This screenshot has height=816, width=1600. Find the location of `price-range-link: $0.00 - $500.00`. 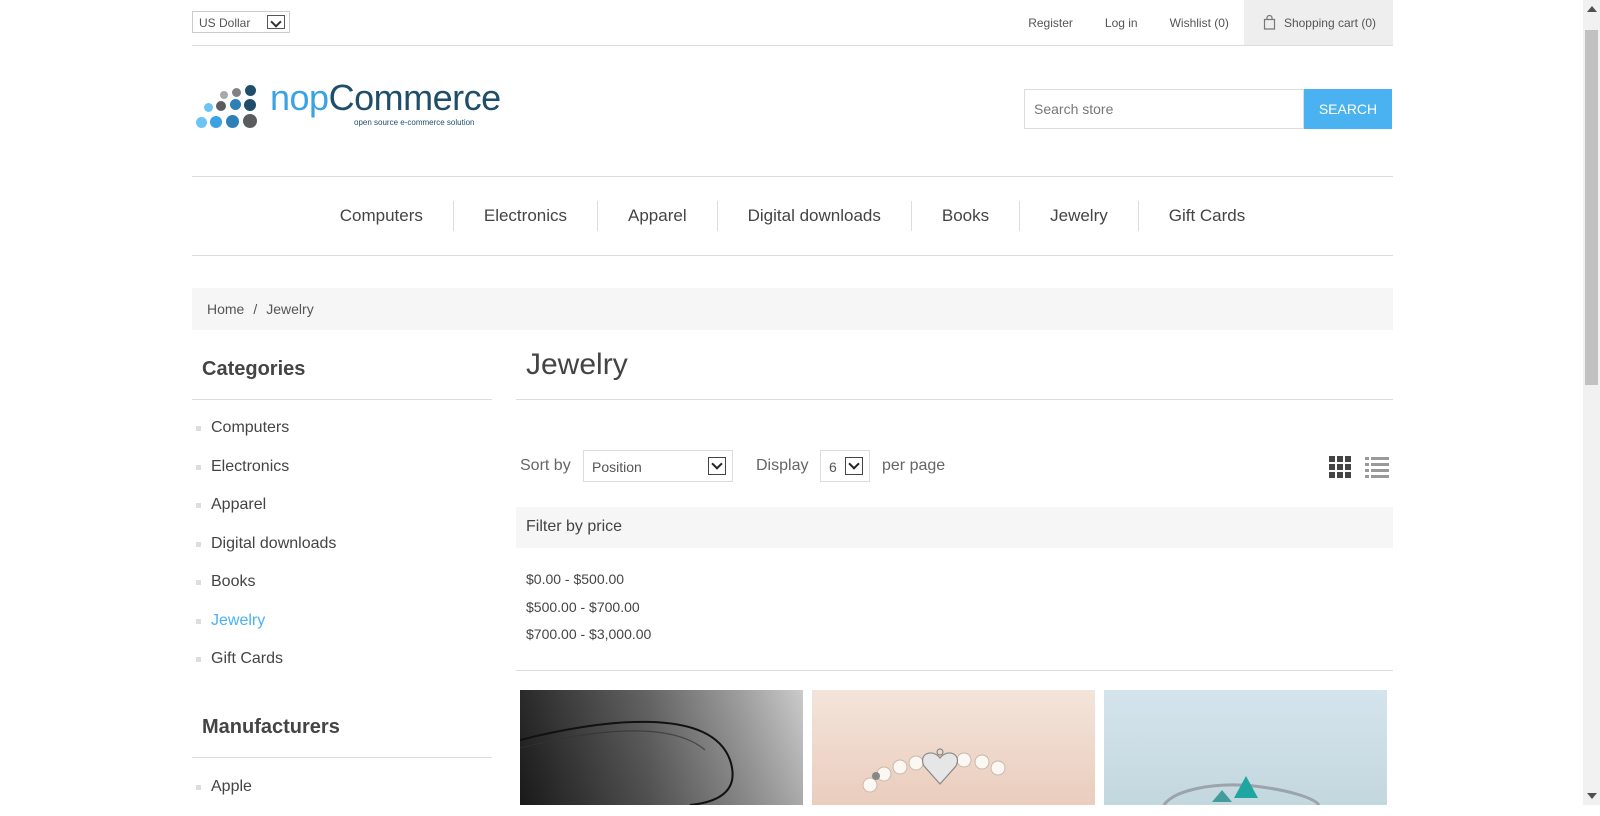

price-range-link: $0.00 - $500.00 is located at coordinates (726, 585).